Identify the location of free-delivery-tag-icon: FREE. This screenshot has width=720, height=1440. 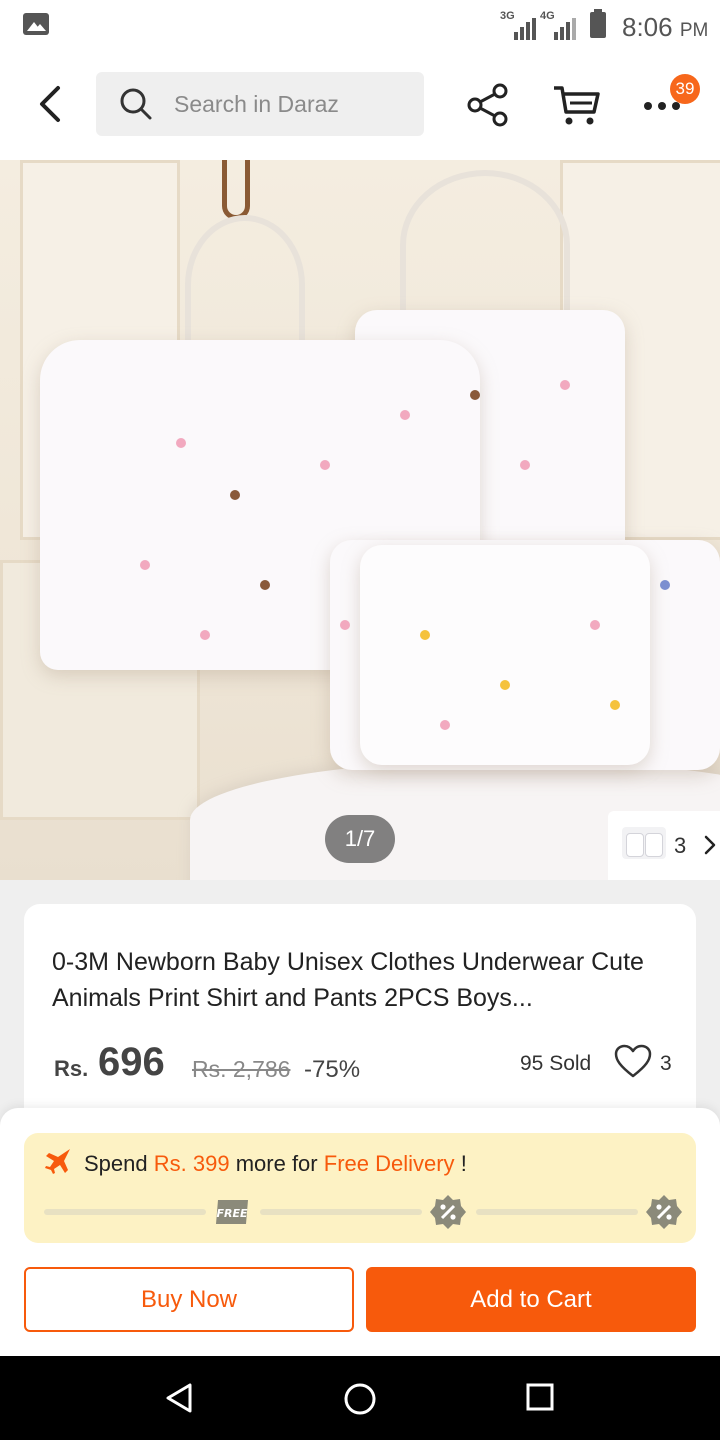
(232, 1212).